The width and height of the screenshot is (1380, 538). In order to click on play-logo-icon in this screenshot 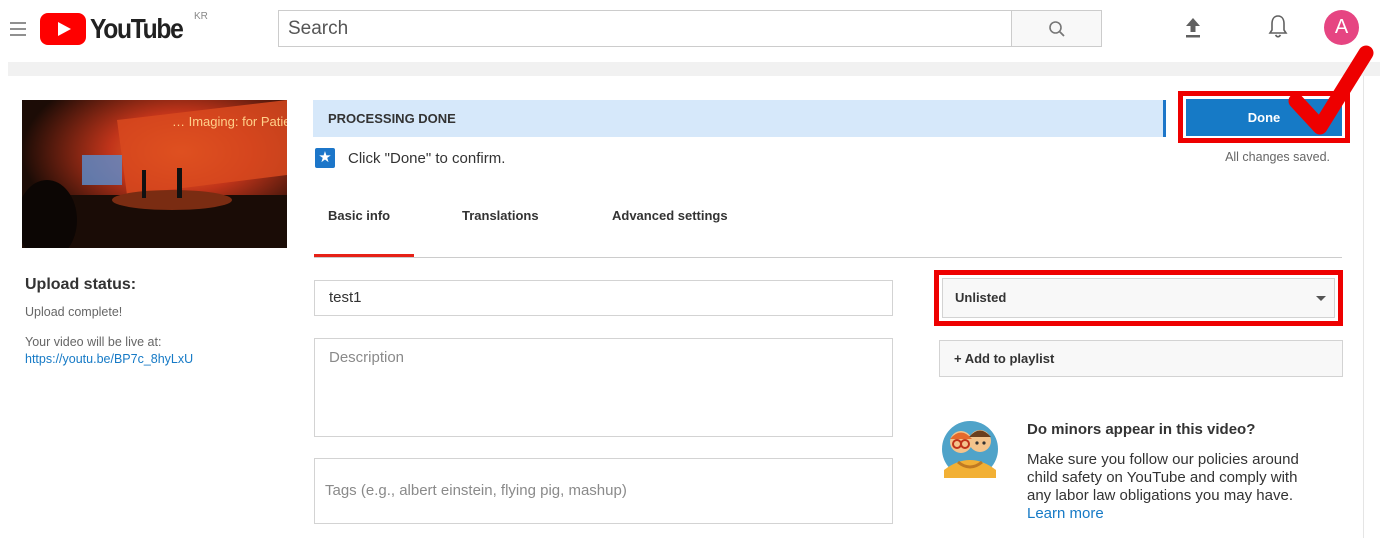, I will do `click(63, 29)`.